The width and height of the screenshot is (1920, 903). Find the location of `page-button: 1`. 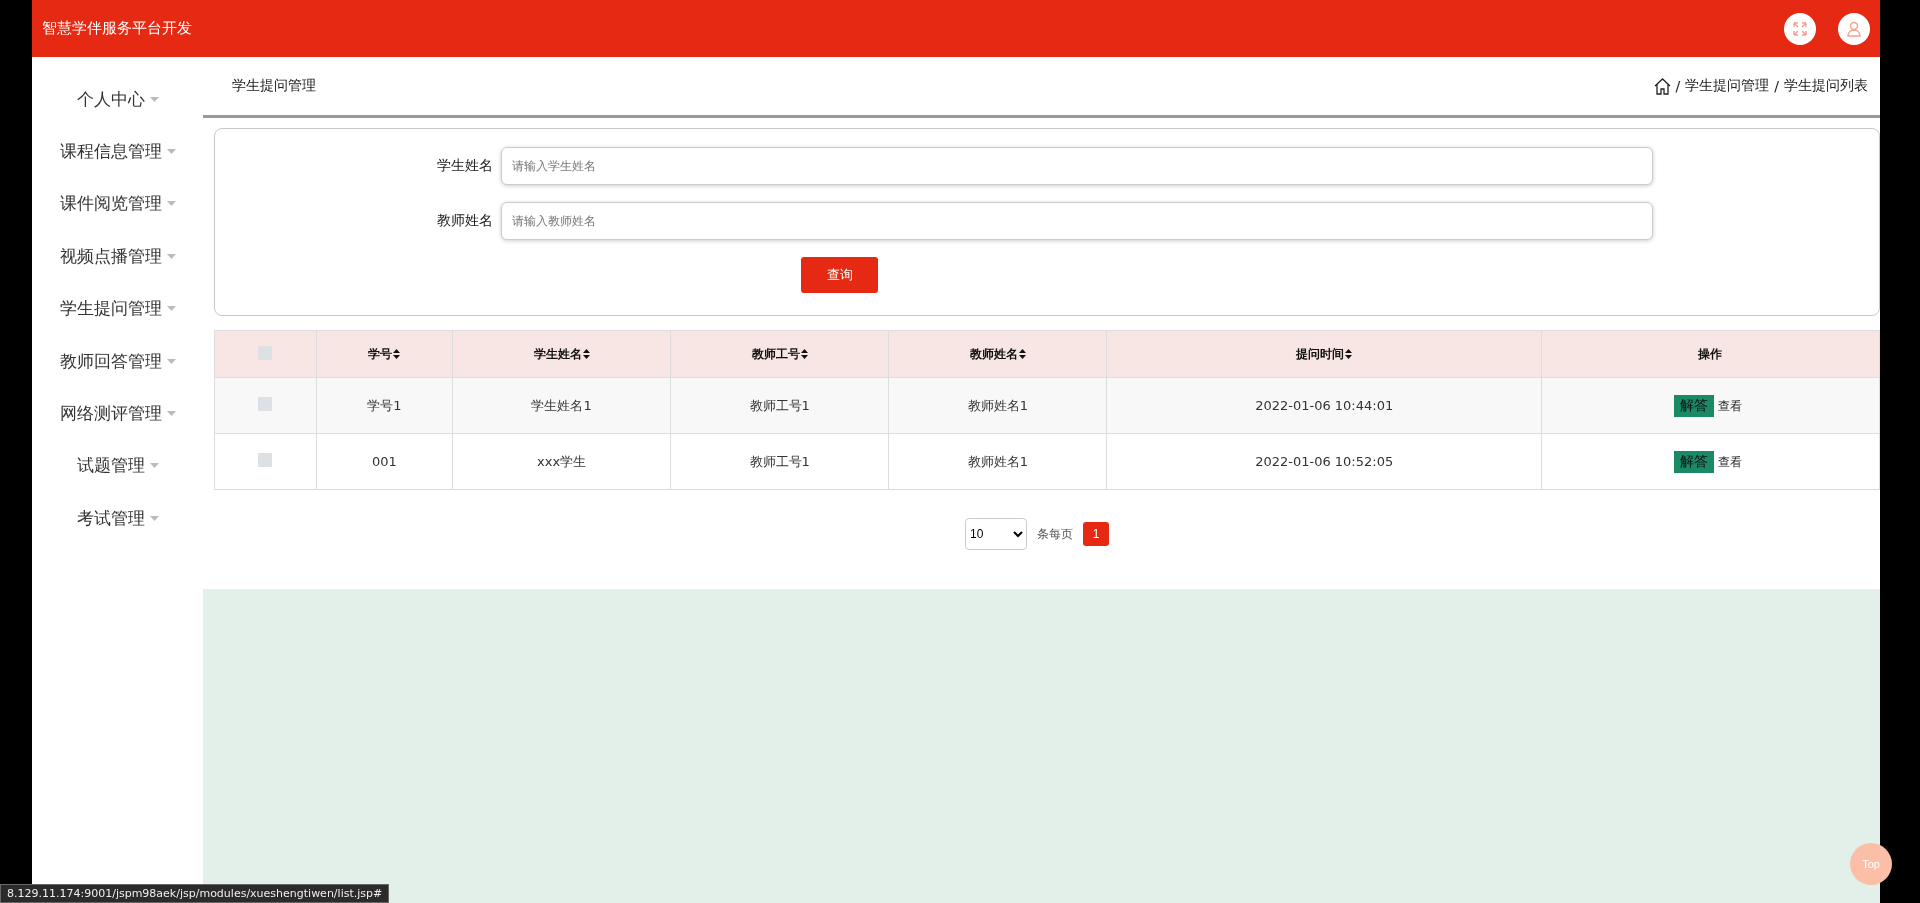

page-button: 1 is located at coordinates (1096, 534).